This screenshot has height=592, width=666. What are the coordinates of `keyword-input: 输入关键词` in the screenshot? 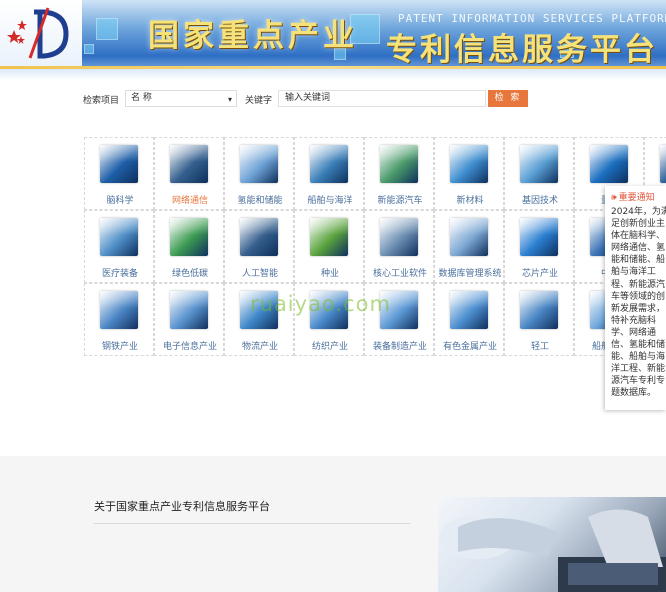 It's located at (382, 98).